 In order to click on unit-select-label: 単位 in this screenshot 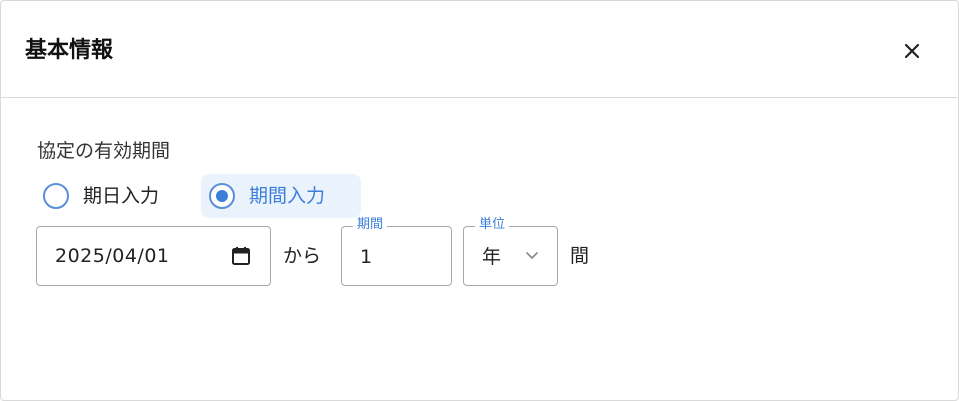, I will do `click(492, 225)`.